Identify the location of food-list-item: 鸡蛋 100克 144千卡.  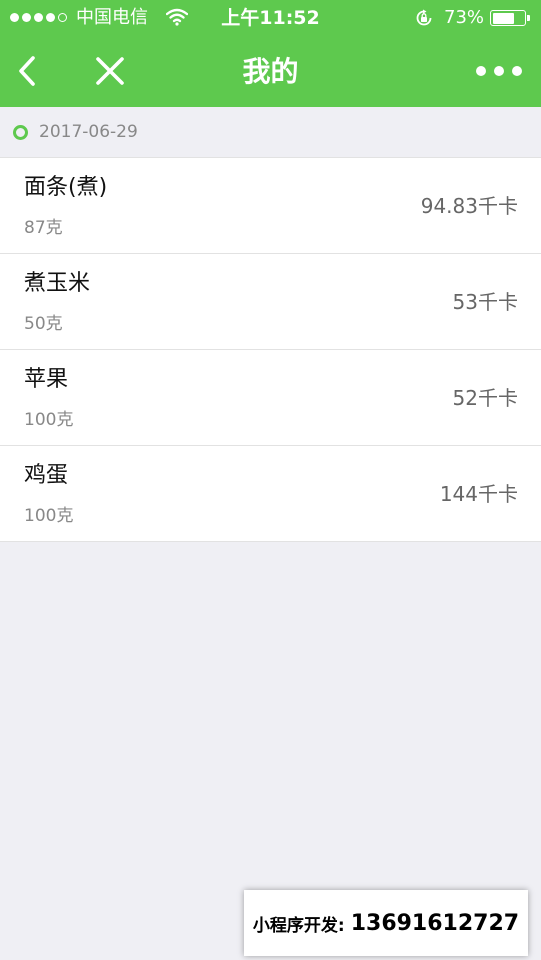
(270, 493).